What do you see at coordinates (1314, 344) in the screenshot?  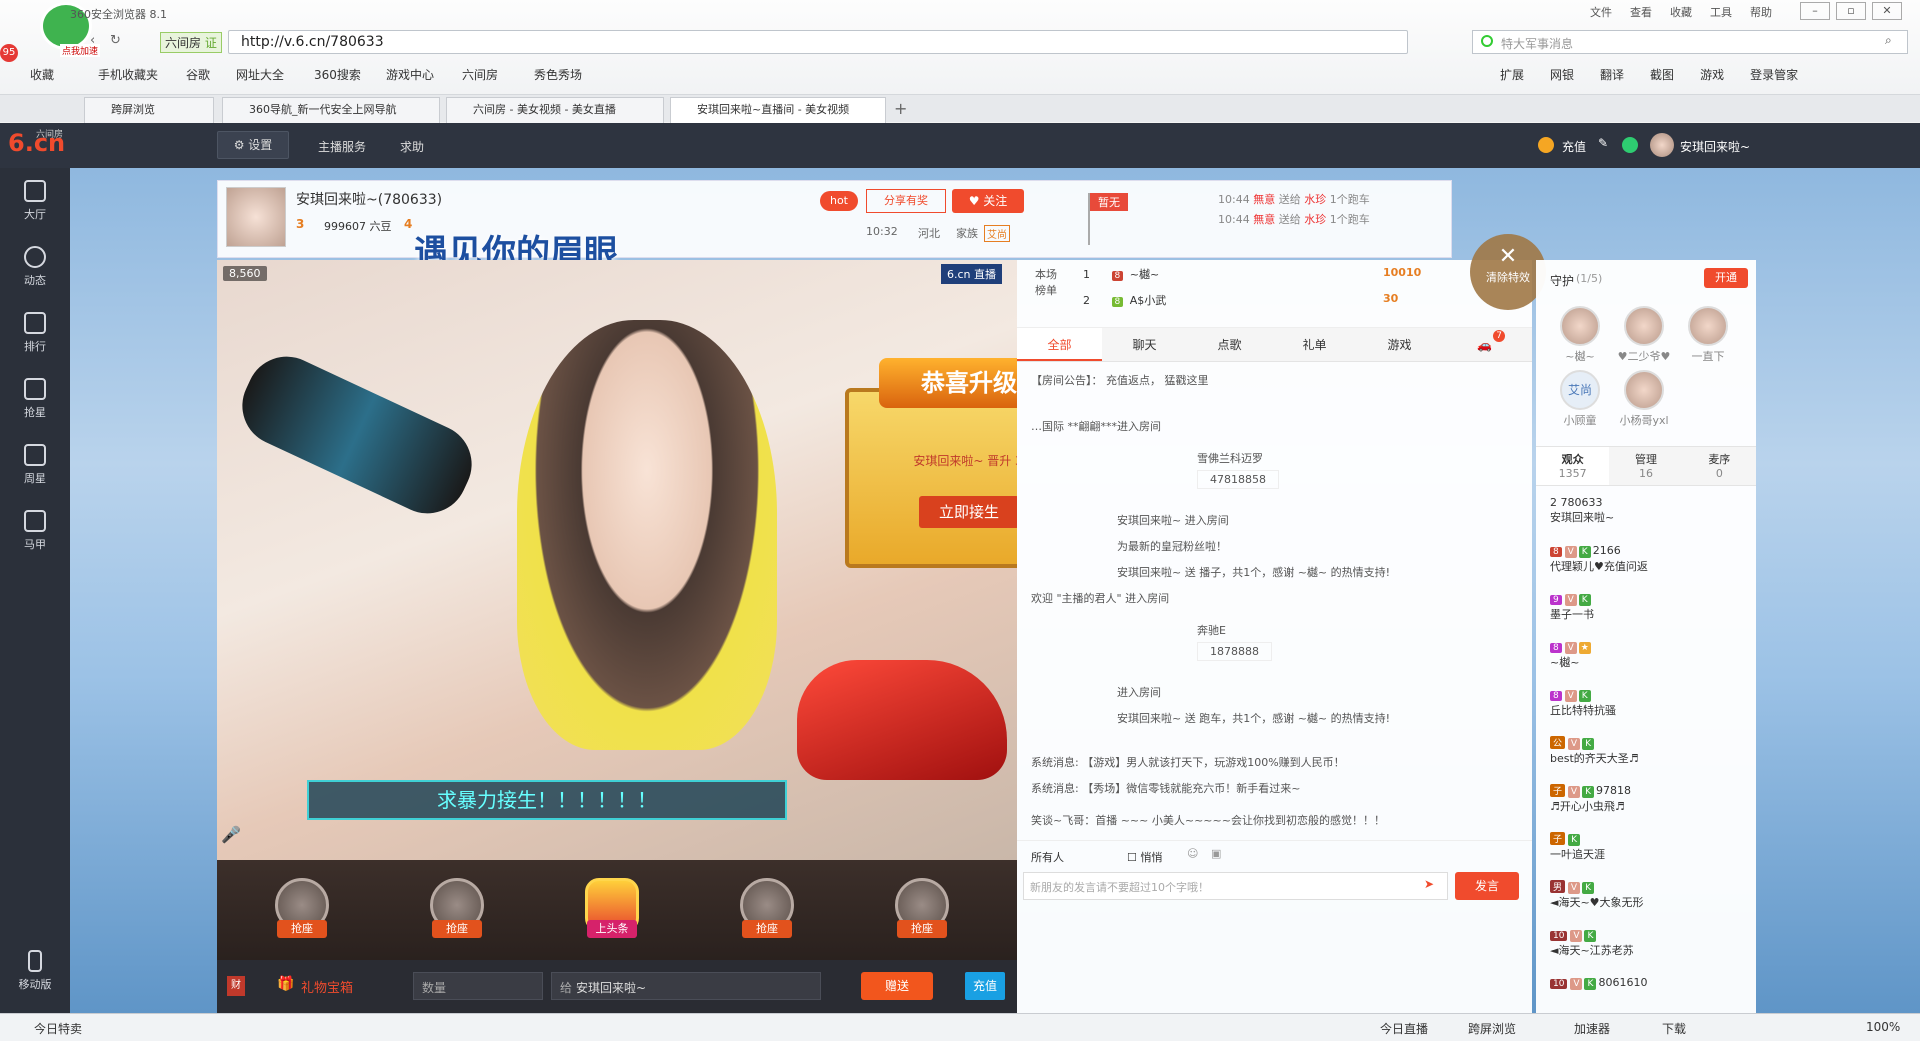 I see `tab-gifts: 礼单` at bounding box center [1314, 344].